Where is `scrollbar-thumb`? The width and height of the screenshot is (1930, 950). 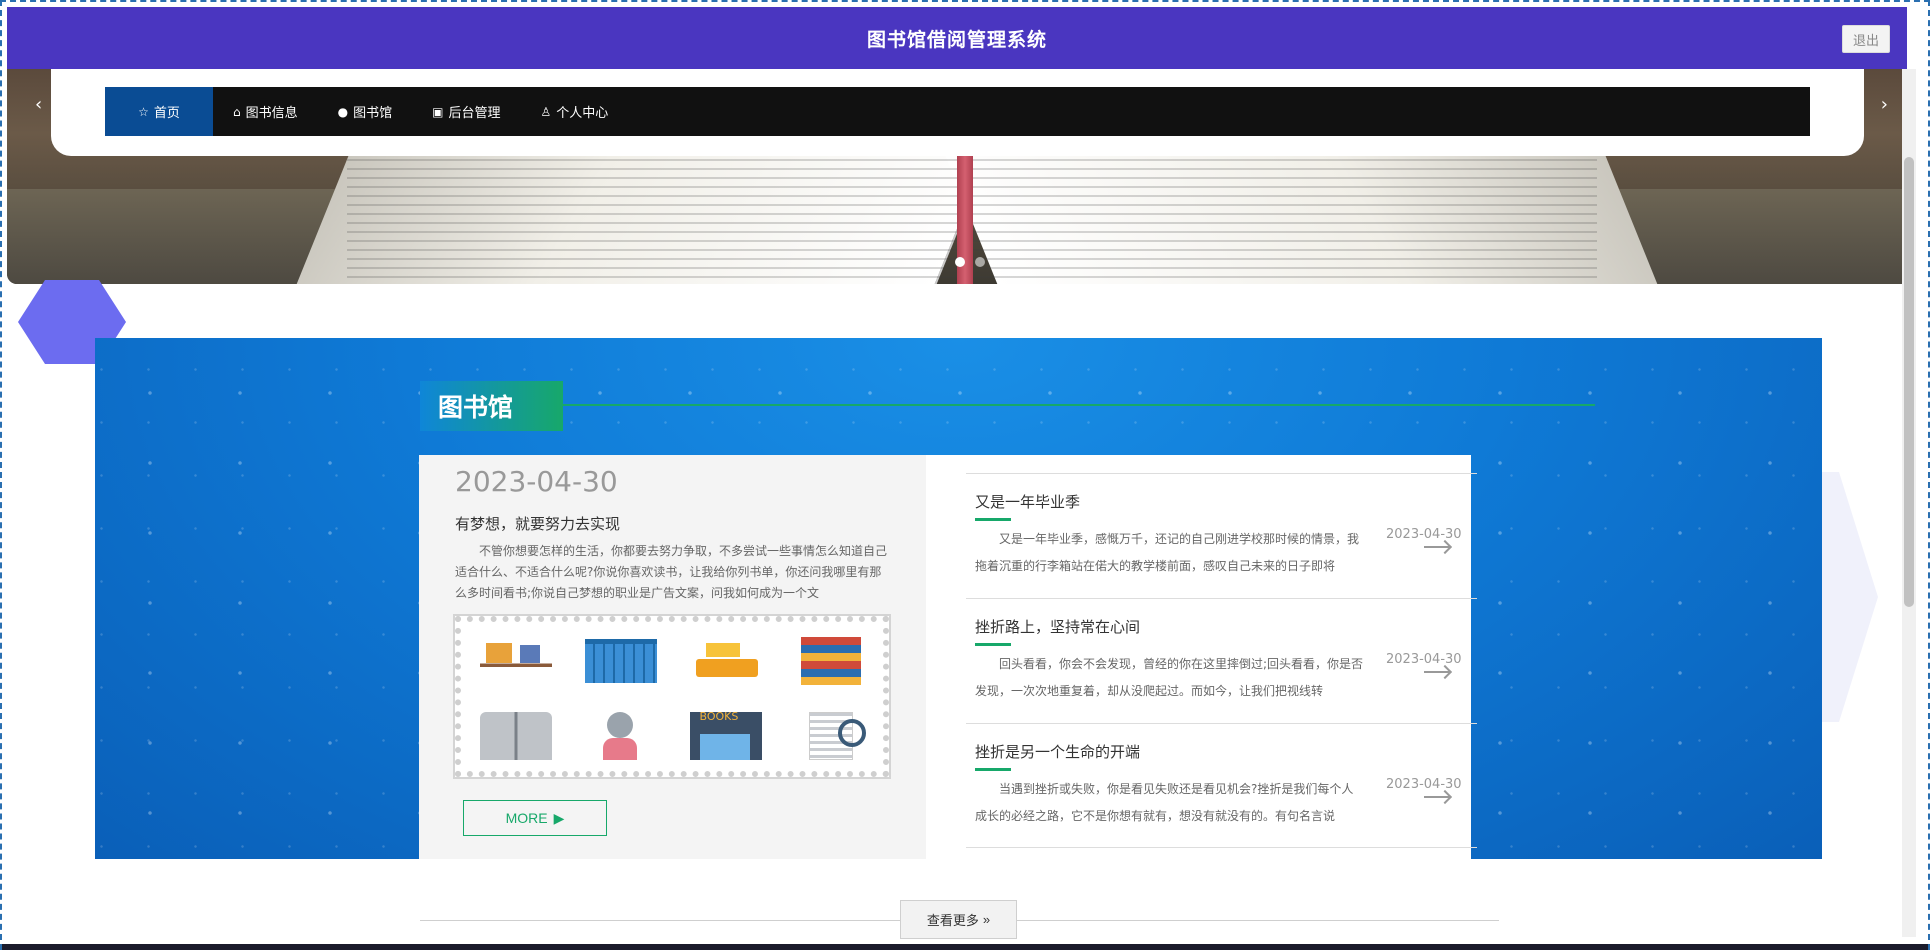 scrollbar-thumb is located at coordinates (1909, 382).